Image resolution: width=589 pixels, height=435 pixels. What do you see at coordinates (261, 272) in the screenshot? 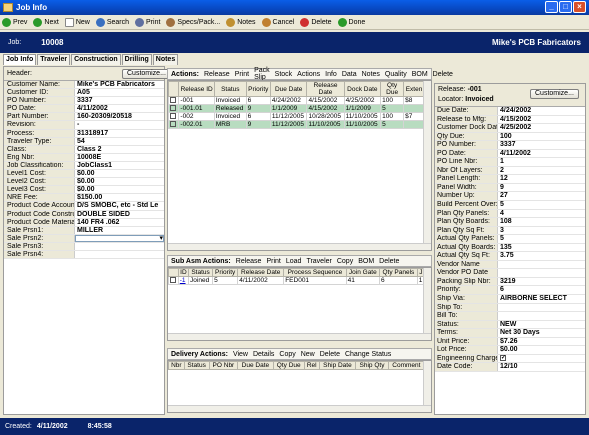
I see `subasm_table-col-header: Release Date` at bounding box center [261, 272].